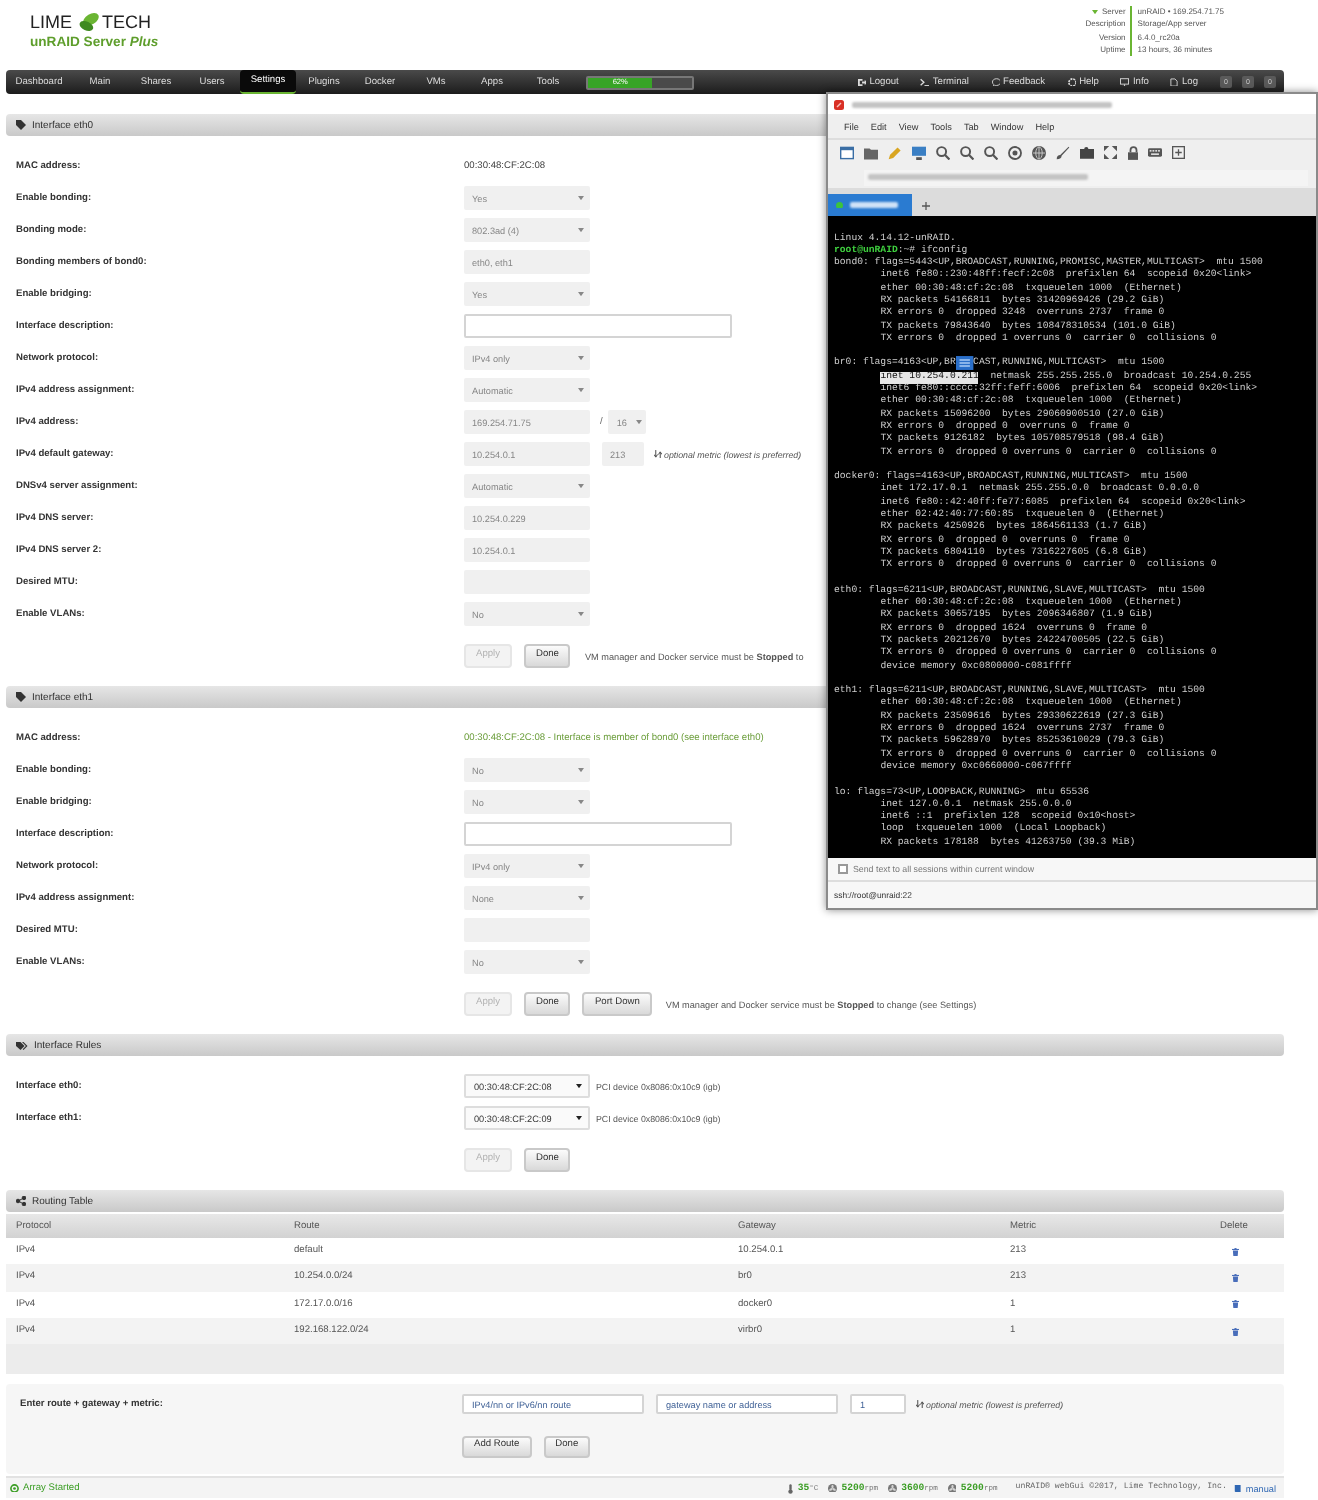 The image size is (1318, 1500). Describe the element at coordinates (51, 22) in the screenshot. I see `logo-text: LIME` at that location.